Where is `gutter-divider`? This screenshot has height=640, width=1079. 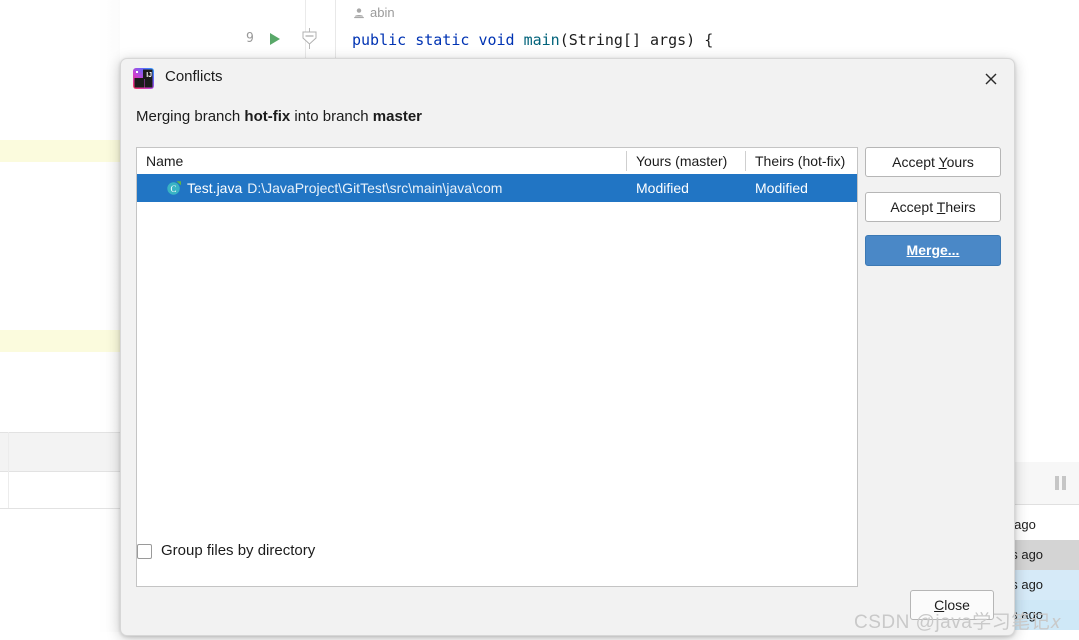
gutter-divider is located at coordinates (335, 29).